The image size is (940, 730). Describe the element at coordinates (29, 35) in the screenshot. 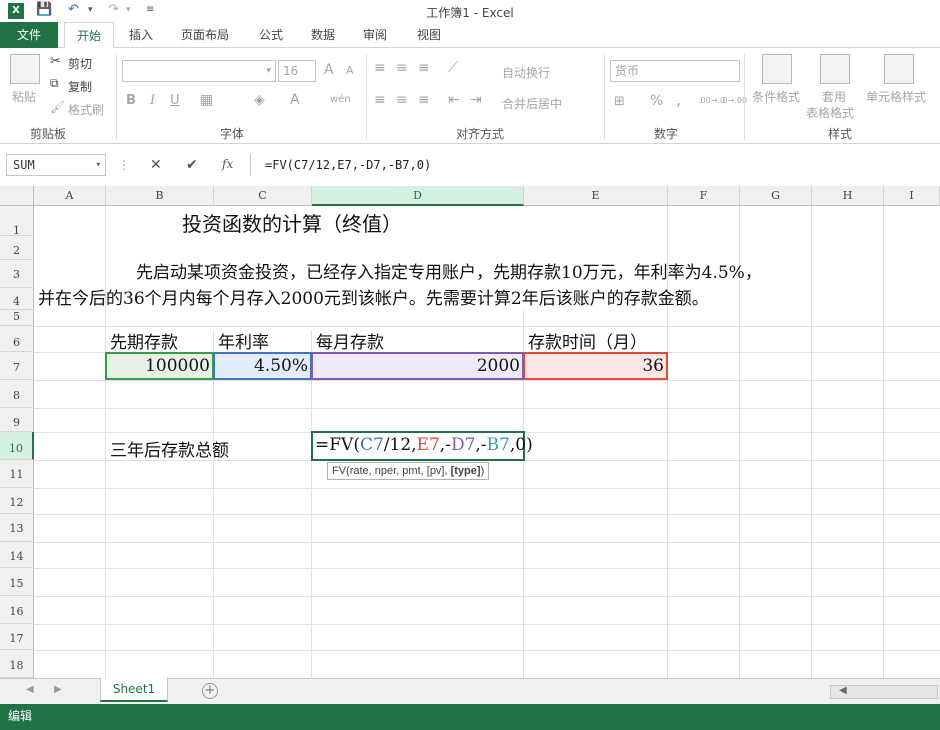

I see `tab-file: 文件` at that location.